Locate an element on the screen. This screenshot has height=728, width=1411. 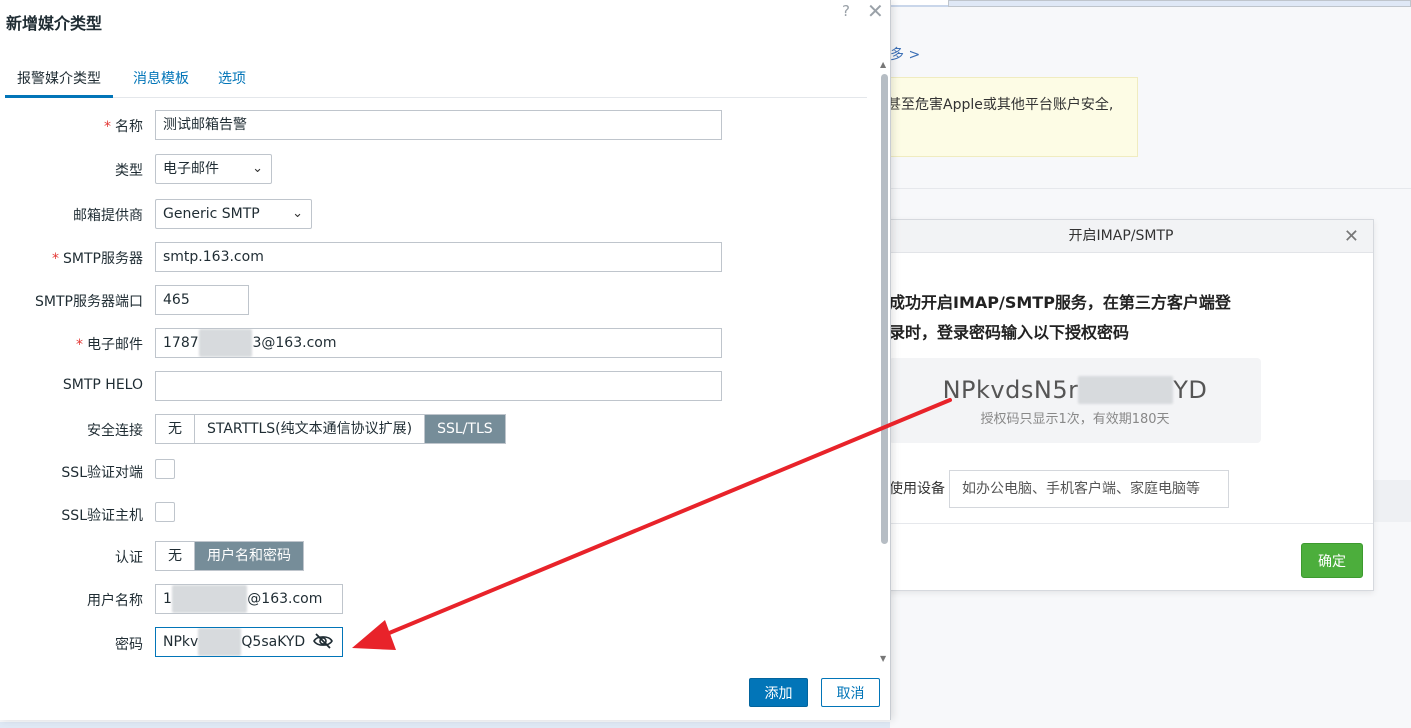
more-link: 多 > is located at coordinates (905, 54).